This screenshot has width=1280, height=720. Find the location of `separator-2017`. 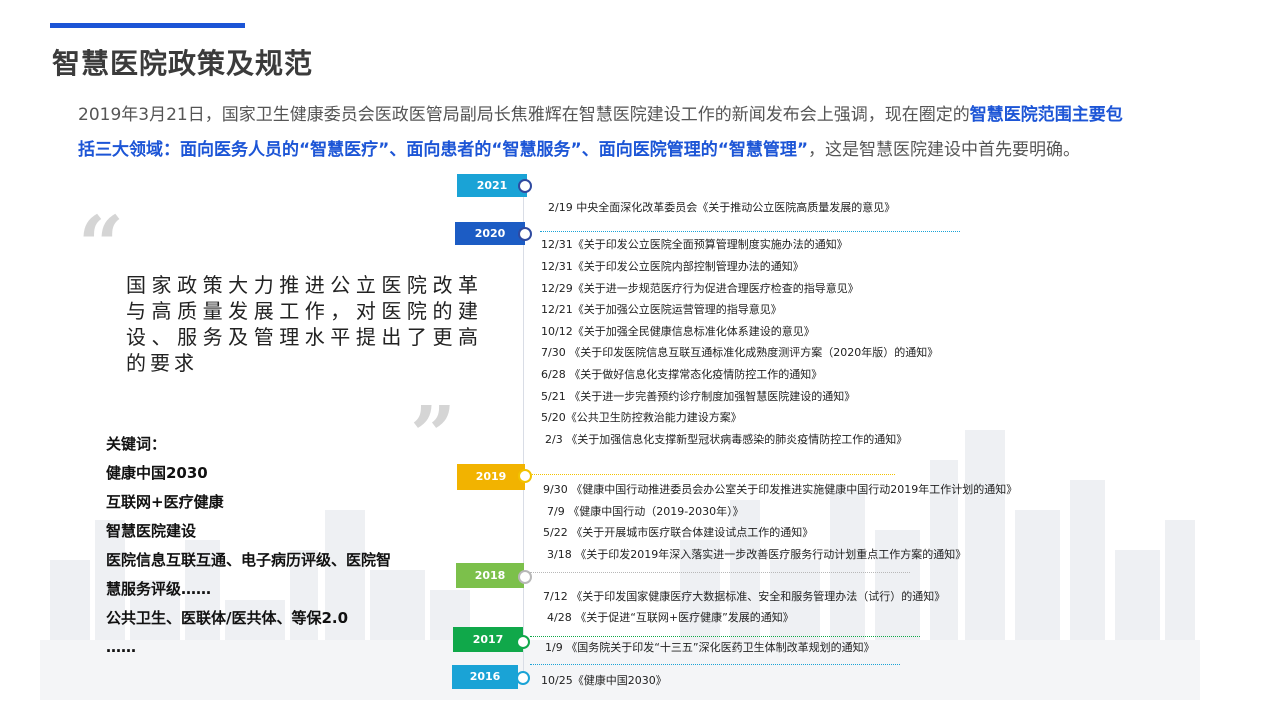

separator-2017 is located at coordinates (725, 636).